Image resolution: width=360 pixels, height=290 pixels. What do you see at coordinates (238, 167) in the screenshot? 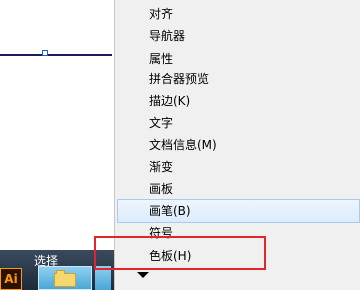
I see `menu-item-gradient: 渐变` at bounding box center [238, 167].